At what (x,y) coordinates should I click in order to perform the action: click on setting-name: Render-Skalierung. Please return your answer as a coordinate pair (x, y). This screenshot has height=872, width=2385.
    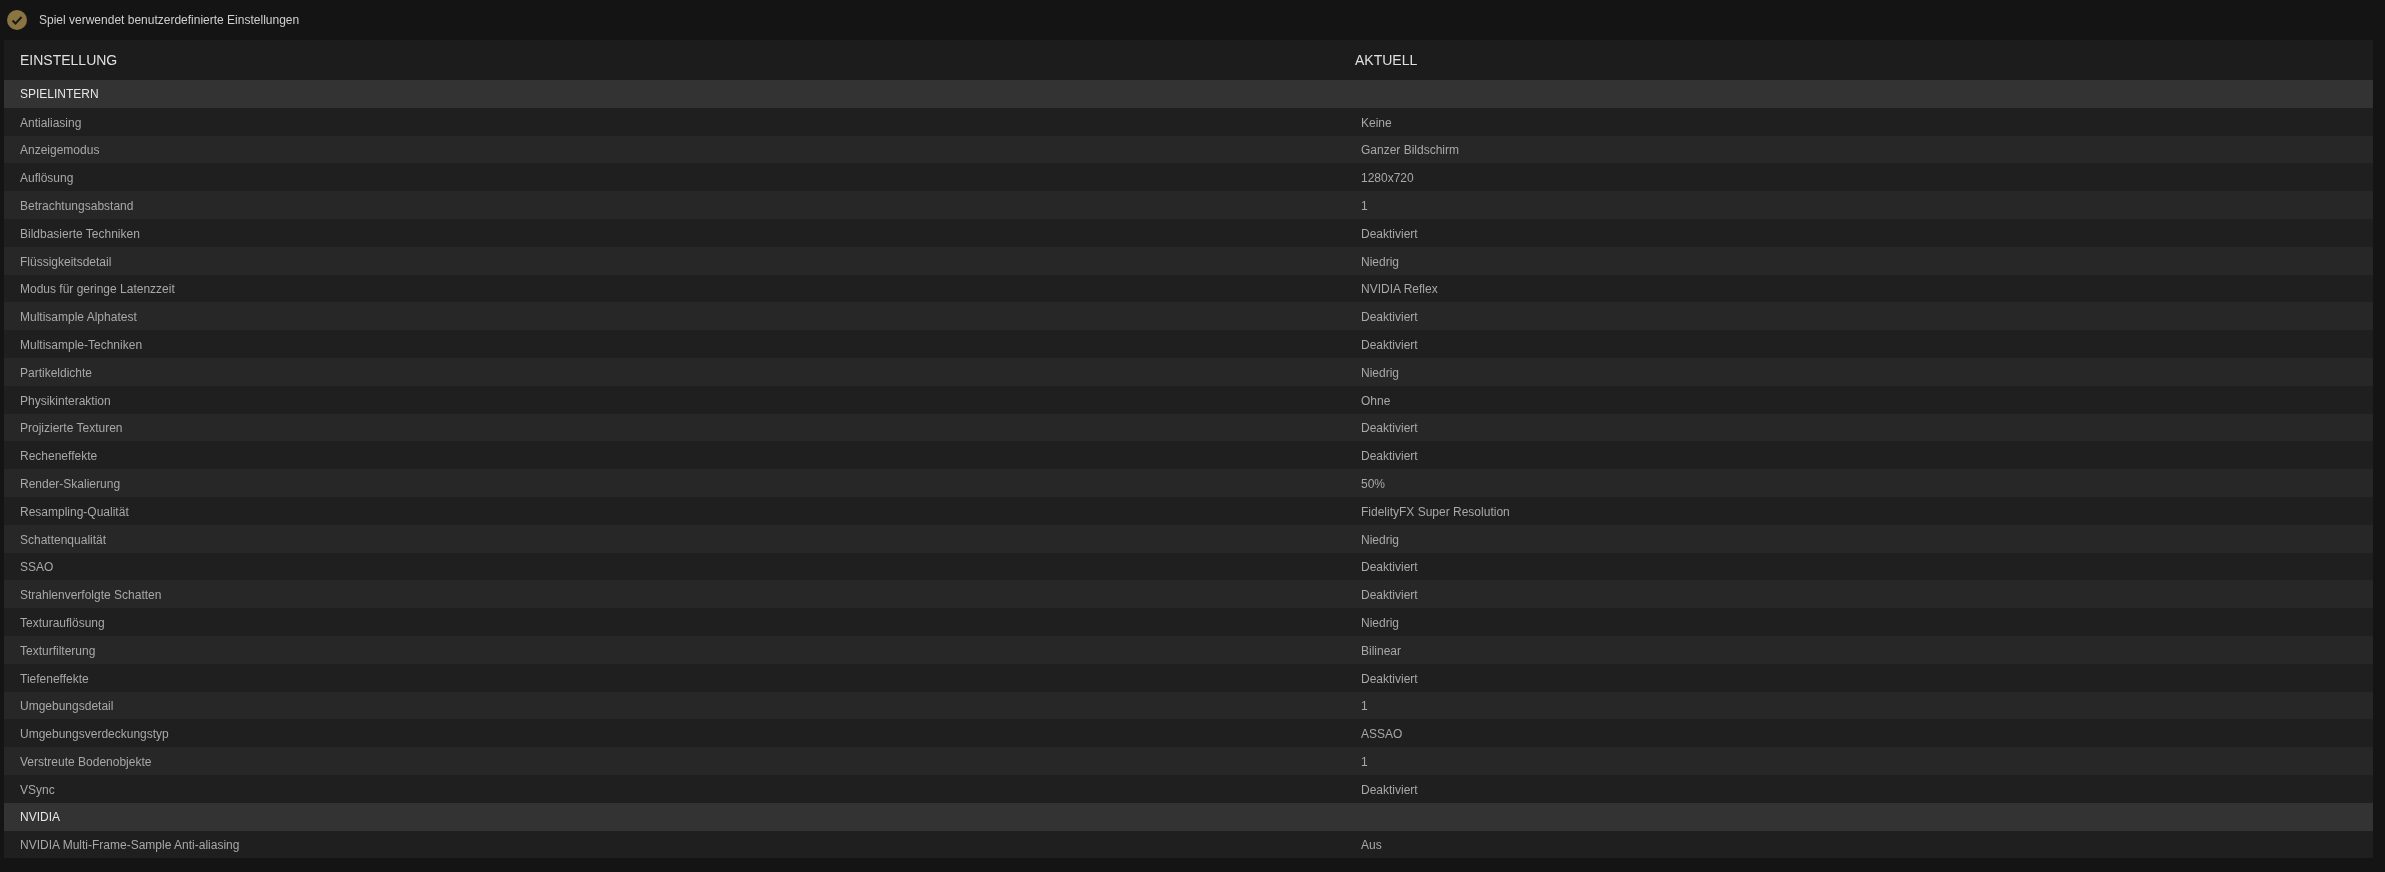
    Looking at the image, I should click on (70, 484).